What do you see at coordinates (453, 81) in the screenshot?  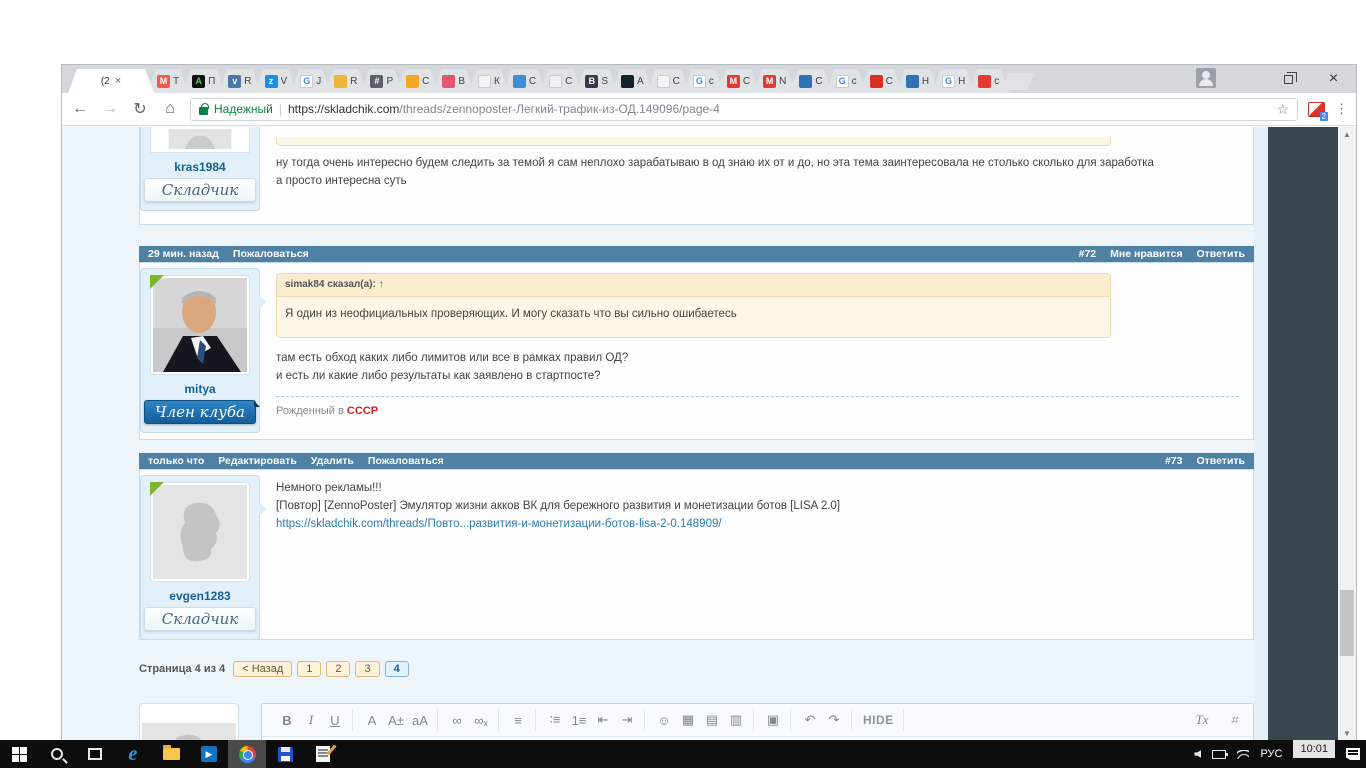 I see `tab-8: B` at bounding box center [453, 81].